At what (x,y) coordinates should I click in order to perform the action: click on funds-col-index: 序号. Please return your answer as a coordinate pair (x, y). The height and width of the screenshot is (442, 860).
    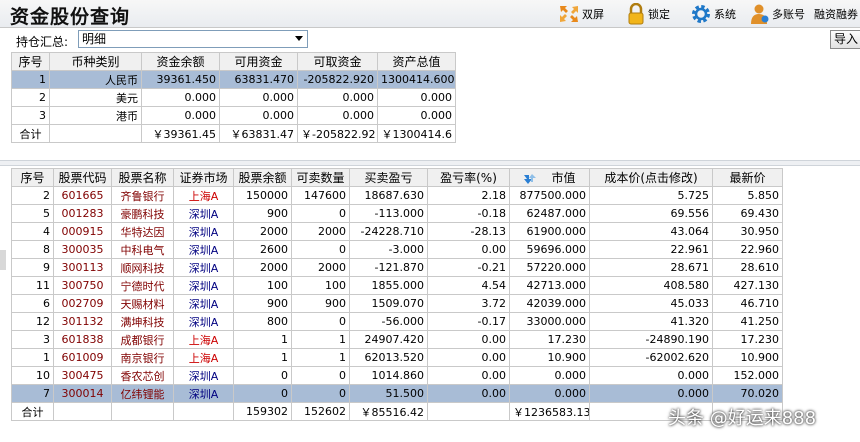
    Looking at the image, I should click on (30, 61).